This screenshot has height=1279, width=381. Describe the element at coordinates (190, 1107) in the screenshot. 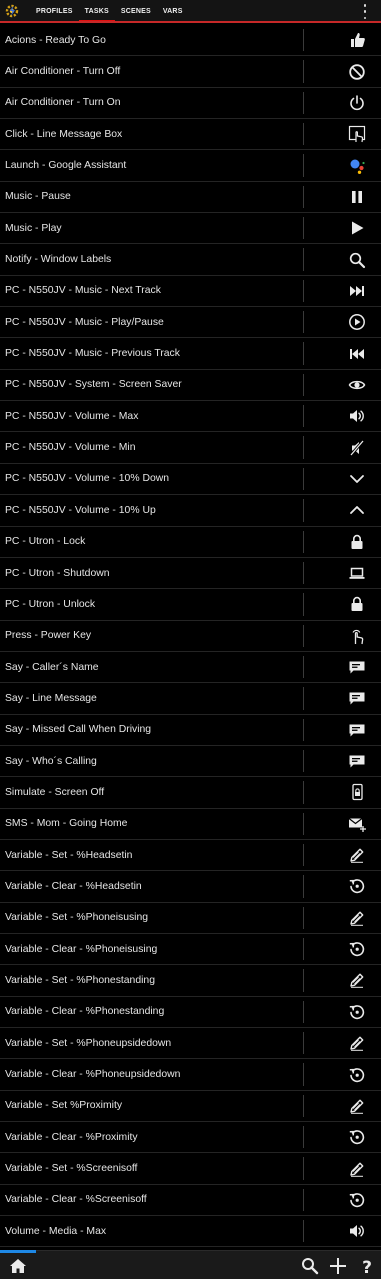

I see `task-row: Variable - Set %Proximity` at that location.